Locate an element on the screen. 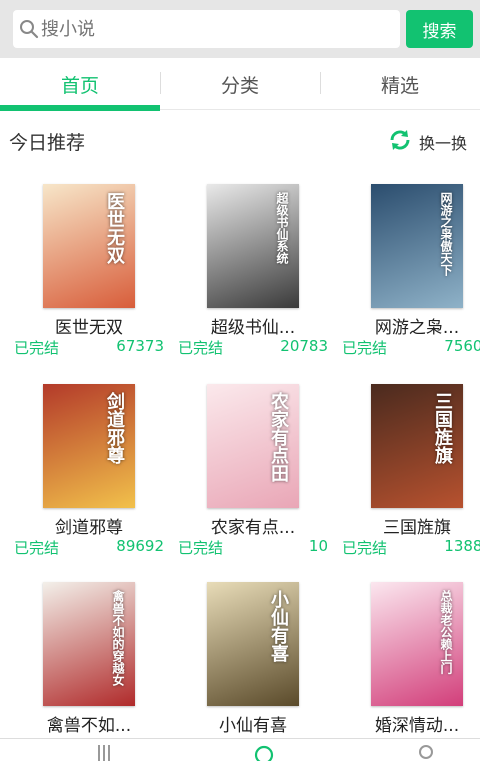 The image size is (480, 765). tab-bar: 首页 分类 精选 is located at coordinates (240, 84).